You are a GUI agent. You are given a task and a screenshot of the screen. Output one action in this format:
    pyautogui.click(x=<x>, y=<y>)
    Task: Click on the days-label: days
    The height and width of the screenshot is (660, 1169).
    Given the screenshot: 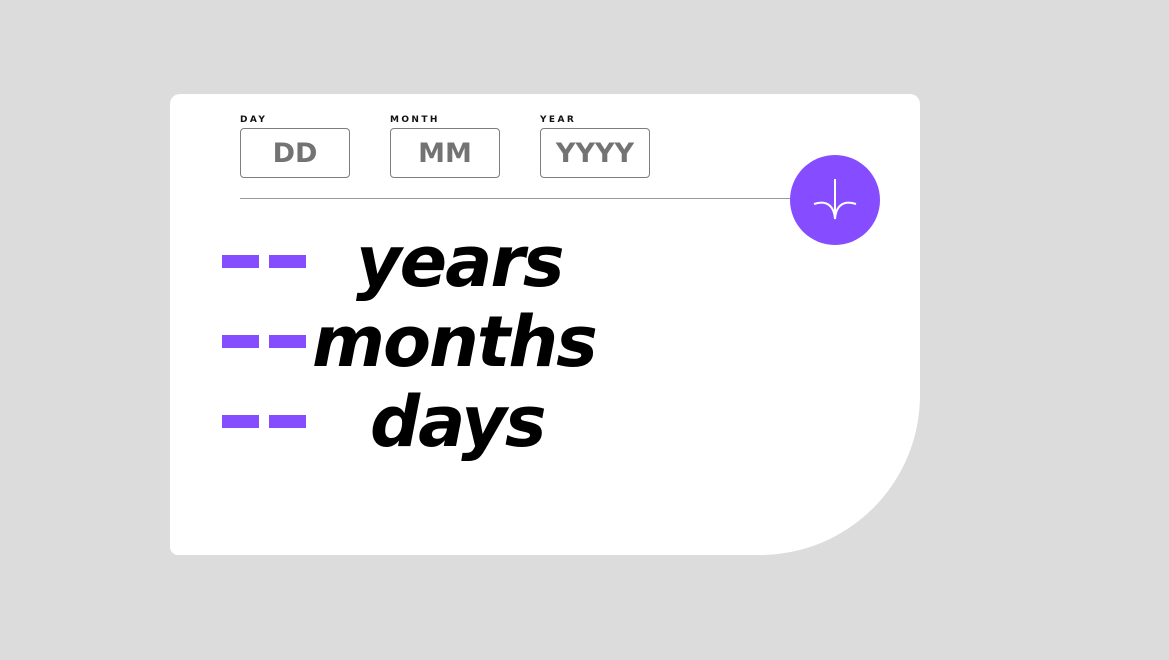 What is the action you would take?
    pyautogui.click(x=458, y=422)
    